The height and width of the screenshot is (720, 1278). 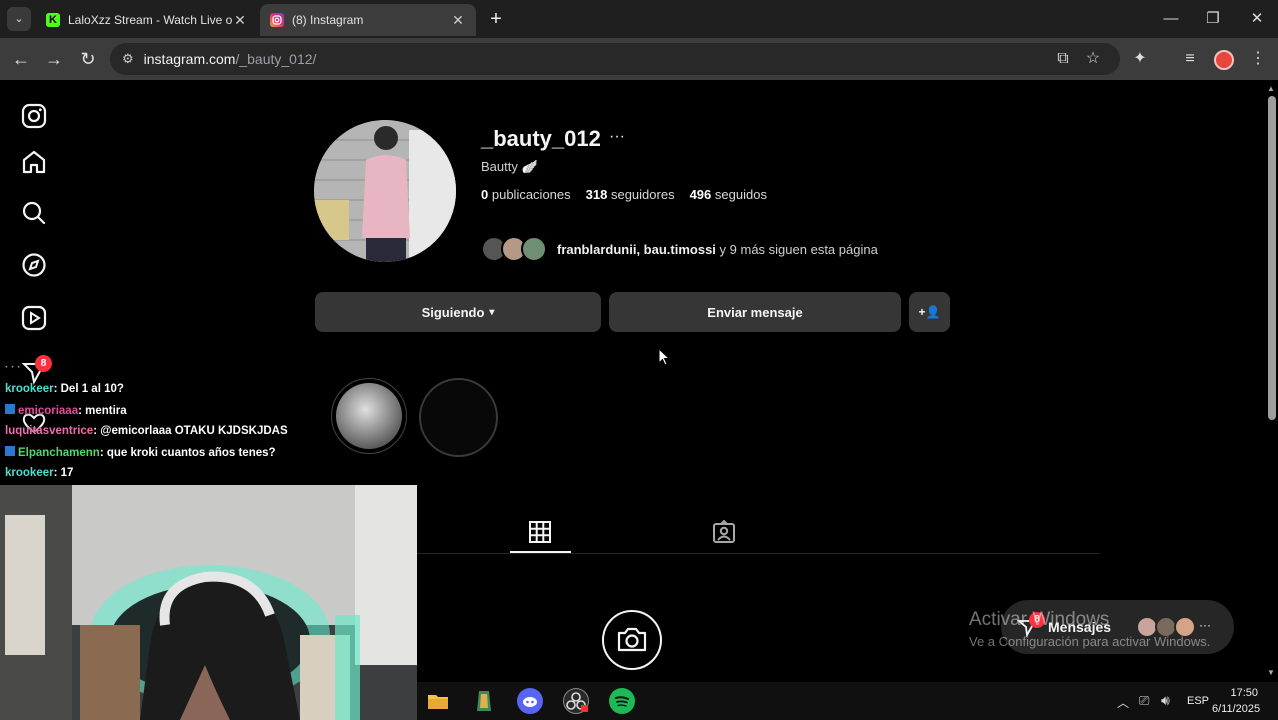 What do you see at coordinates (328, 20) in the screenshot?
I see `tab-title: (8) Instagram` at bounding box center [328, 20].